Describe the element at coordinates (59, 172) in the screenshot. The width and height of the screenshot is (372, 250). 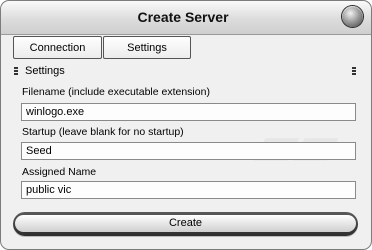
I see `assigned-name-label: Assigned Name` at that location.